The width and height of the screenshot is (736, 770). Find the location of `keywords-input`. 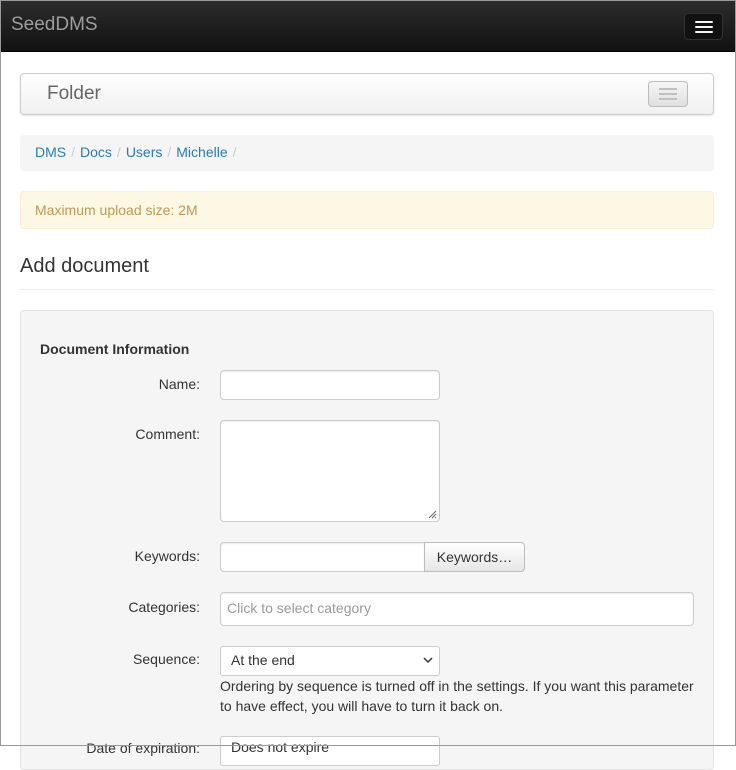

keywords-input is located at coordinates (322, 557).